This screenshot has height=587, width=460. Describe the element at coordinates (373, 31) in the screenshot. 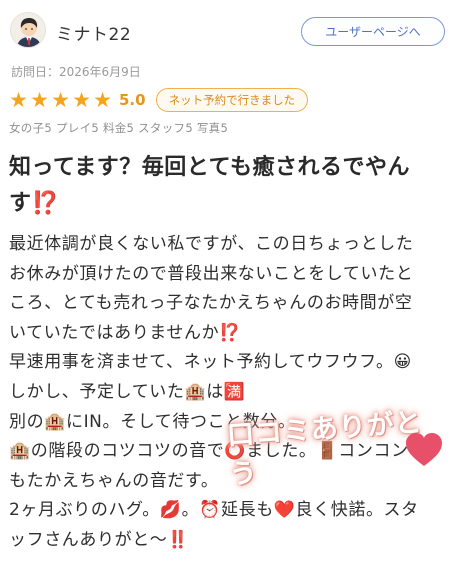

I see `user-page-button: ユーザーページへ` at that location.